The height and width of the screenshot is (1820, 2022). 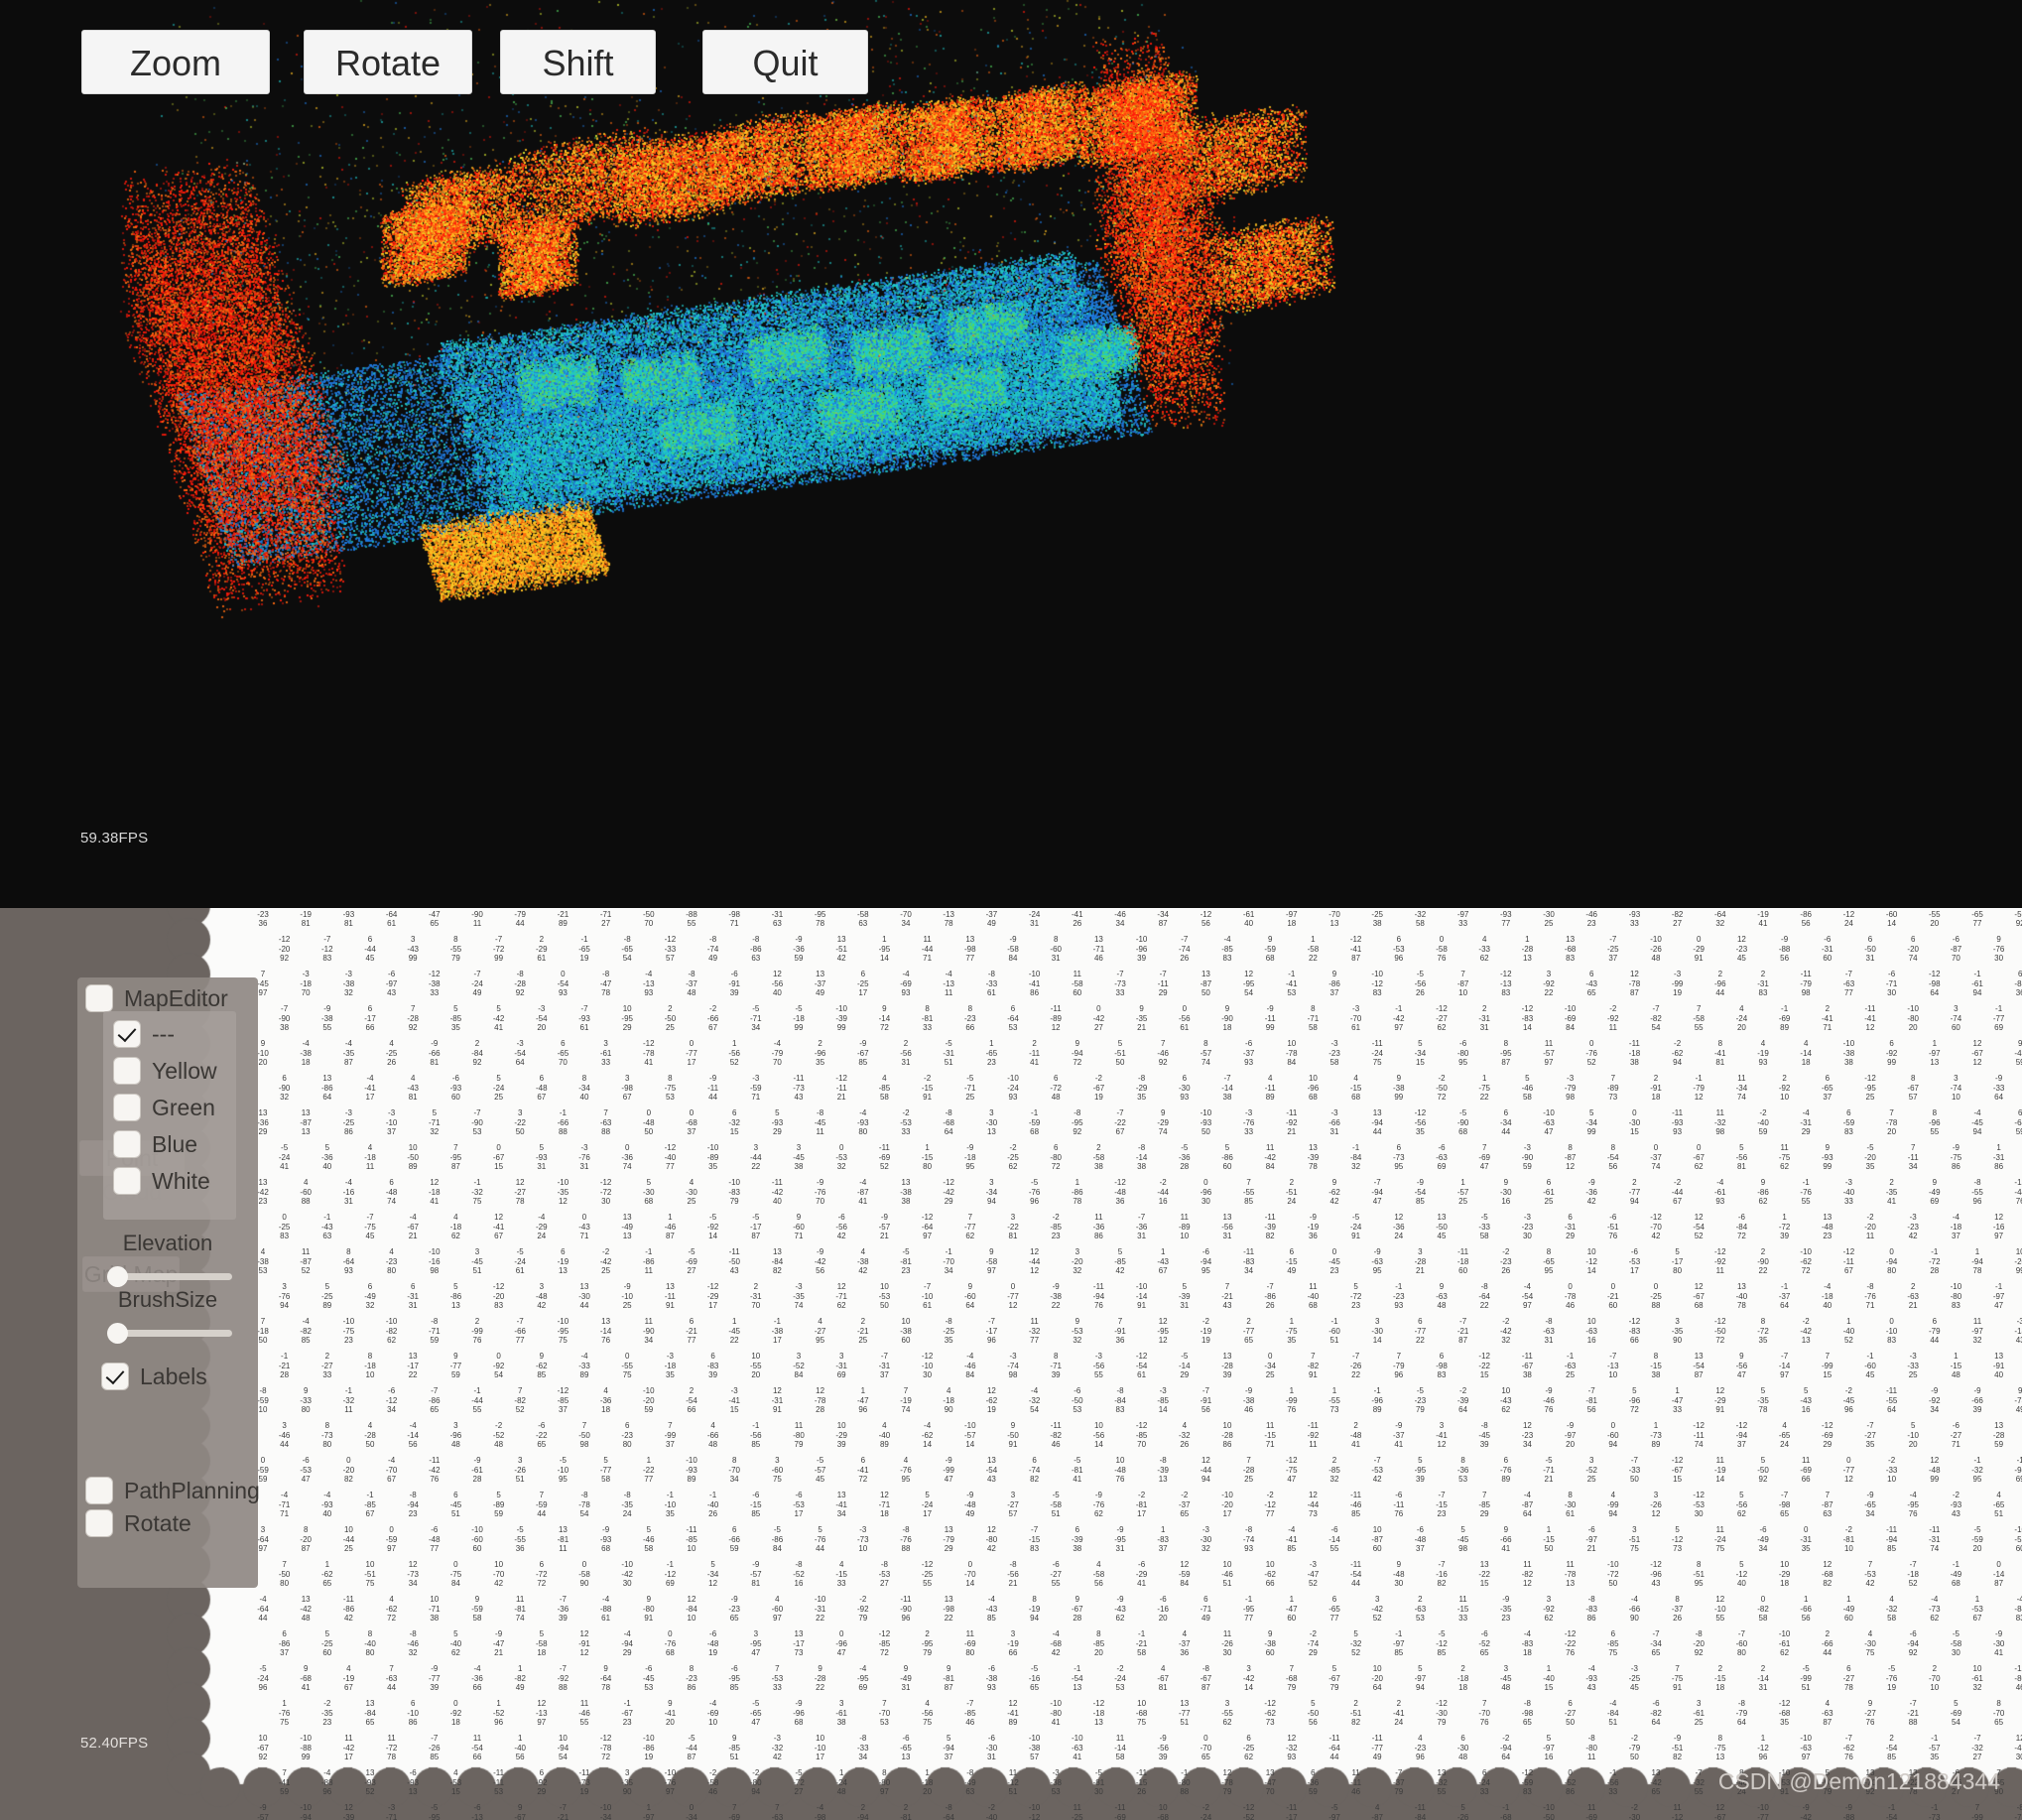 I want to click on grid-cell: -5 -16 65, so click(x=1034, y=1678).